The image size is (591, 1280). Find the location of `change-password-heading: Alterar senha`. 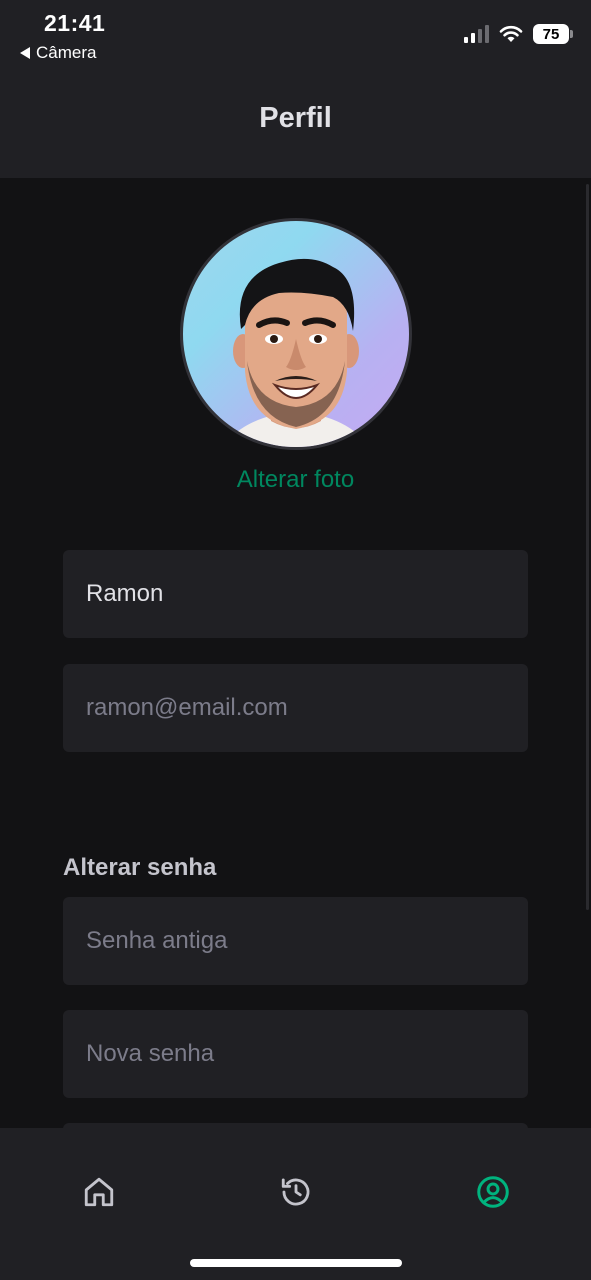

change-password-heading: Alterar senha is located at coordinates (140, 867).